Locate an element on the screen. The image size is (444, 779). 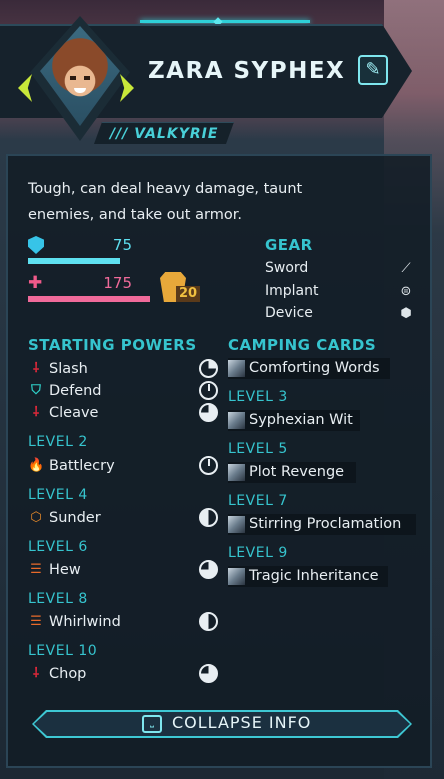
camping-card-stirring-proclamation: Stirring Proclamation is located at coordinates (322, 524).